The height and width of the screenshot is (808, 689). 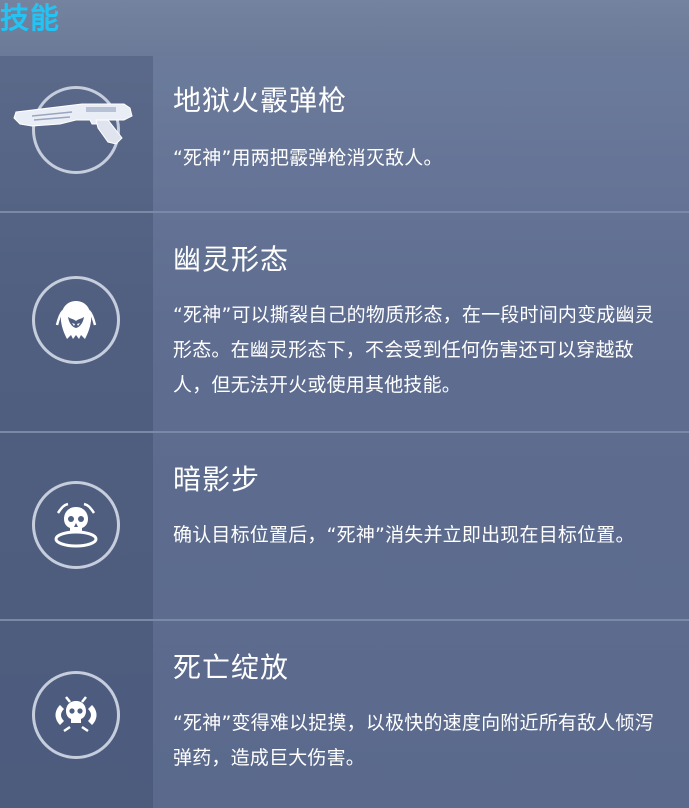 I want to click on death-blossom-icon, so click(x=76, y=715).